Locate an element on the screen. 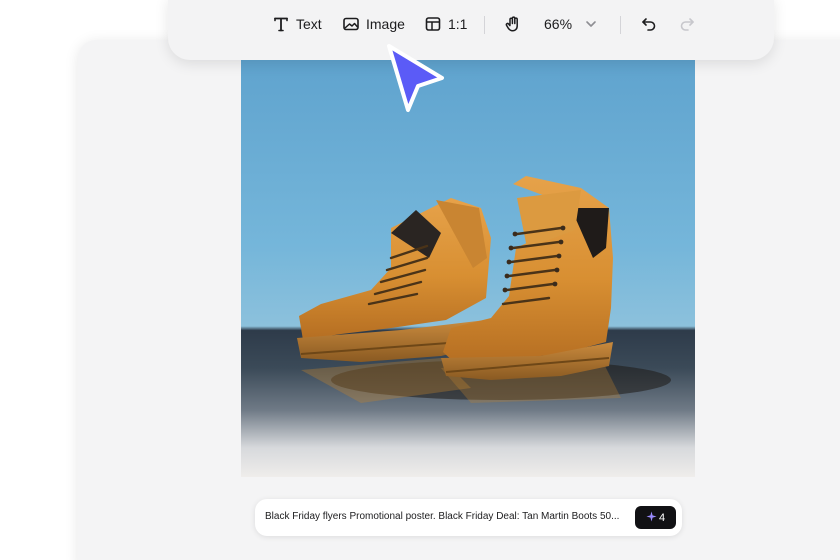 Image resolution: width=840 pixels, height=560 pixels. pointer-cursor-icon is located at coordinates (416, 78).